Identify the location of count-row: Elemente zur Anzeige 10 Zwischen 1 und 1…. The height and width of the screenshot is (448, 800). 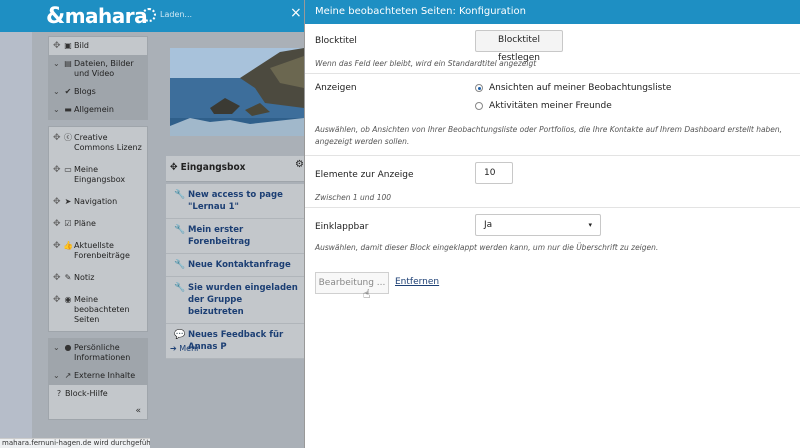
(552, 182).